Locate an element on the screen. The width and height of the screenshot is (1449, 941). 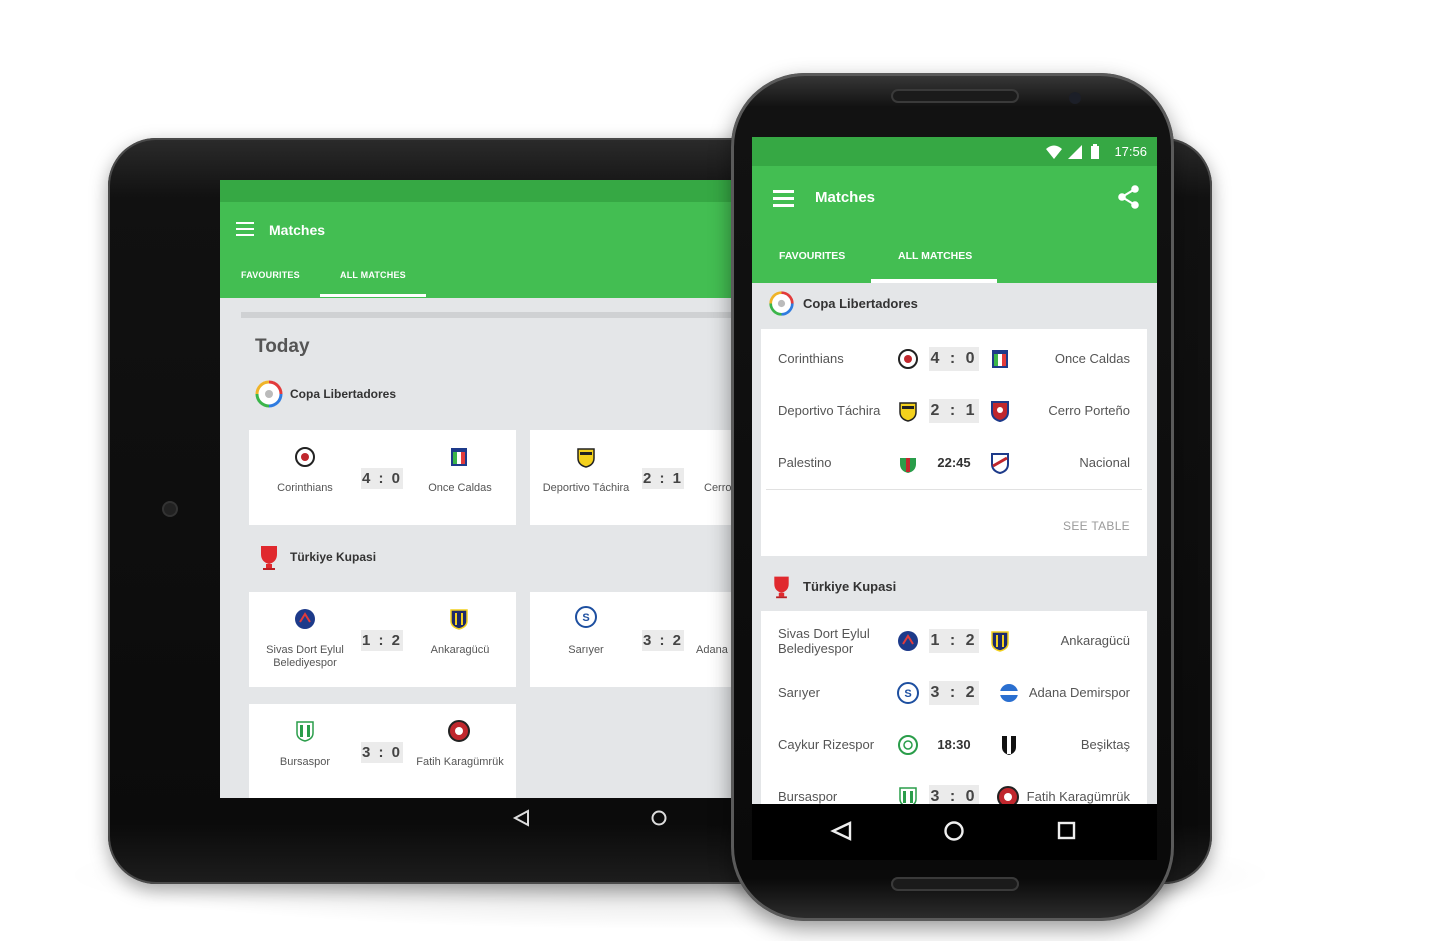
score: 4 : 0 is located at coordinates (954, 359).